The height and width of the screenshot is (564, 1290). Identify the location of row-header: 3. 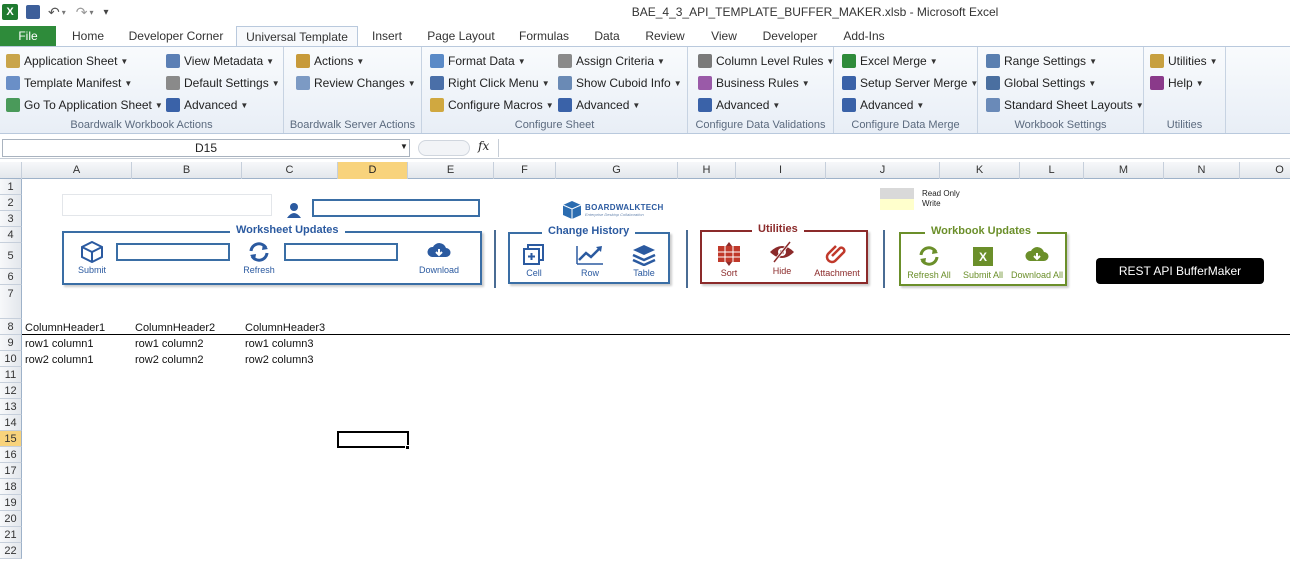
(11, 219).